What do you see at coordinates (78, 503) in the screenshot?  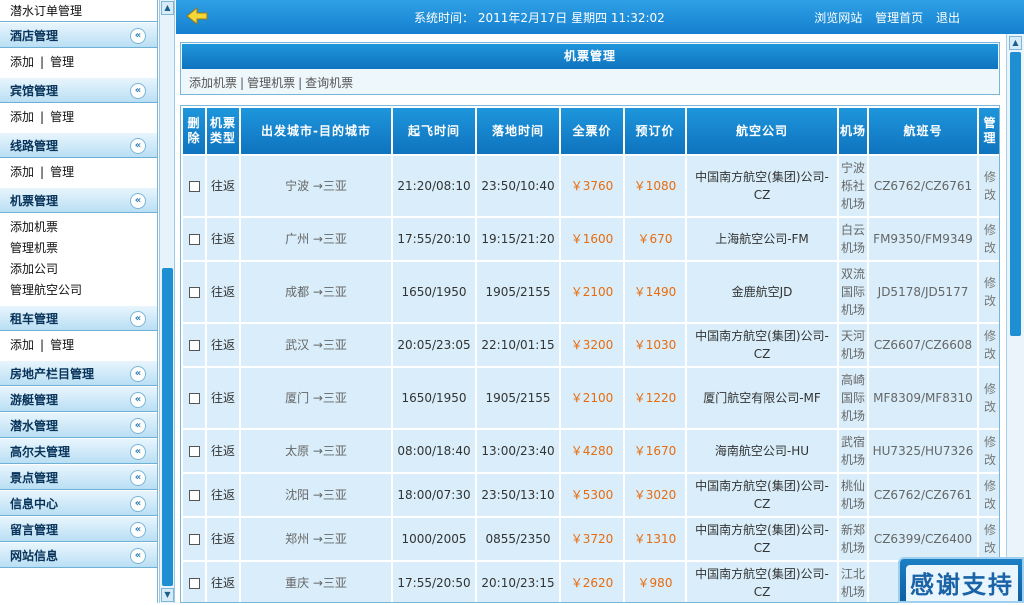 I see `sidebar-group-header: 信息中心 «` at bounding box center [78, 503].